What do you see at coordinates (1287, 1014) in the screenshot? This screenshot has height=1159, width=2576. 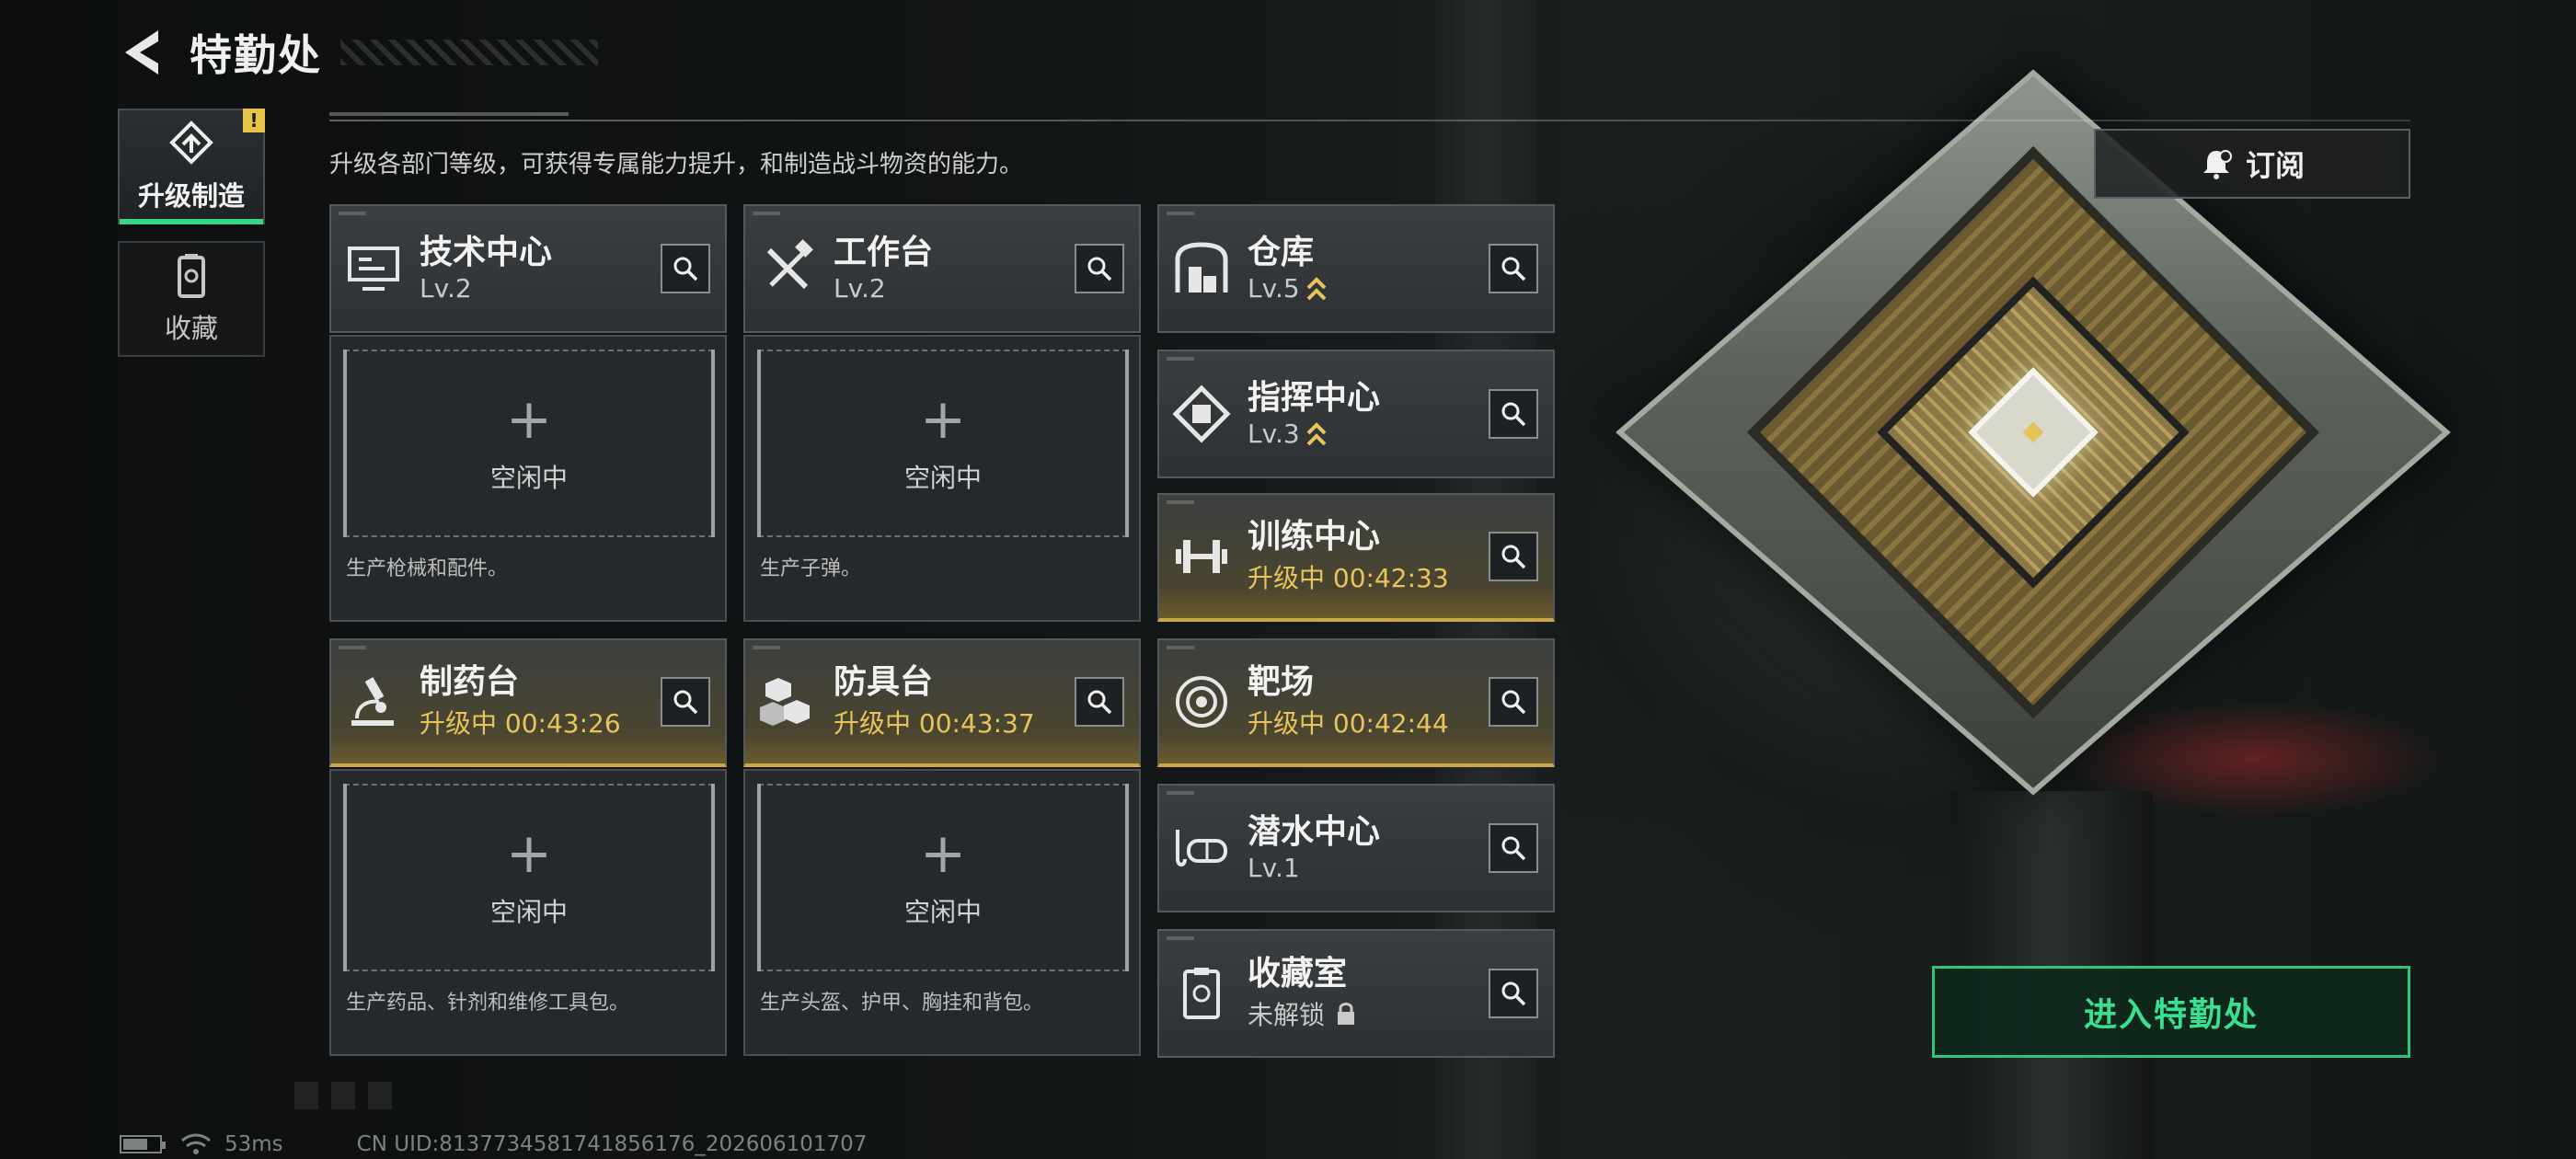 I see `facility-lock-status: 未解锁` at bounding box center [1287, 1014].